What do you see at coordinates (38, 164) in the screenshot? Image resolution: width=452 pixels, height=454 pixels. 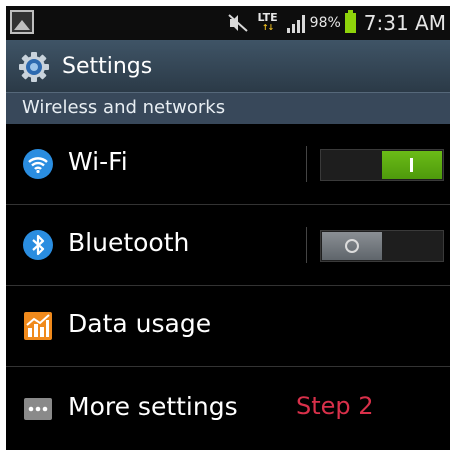 I see `wifi-icon` at bounding box center [38, 164].